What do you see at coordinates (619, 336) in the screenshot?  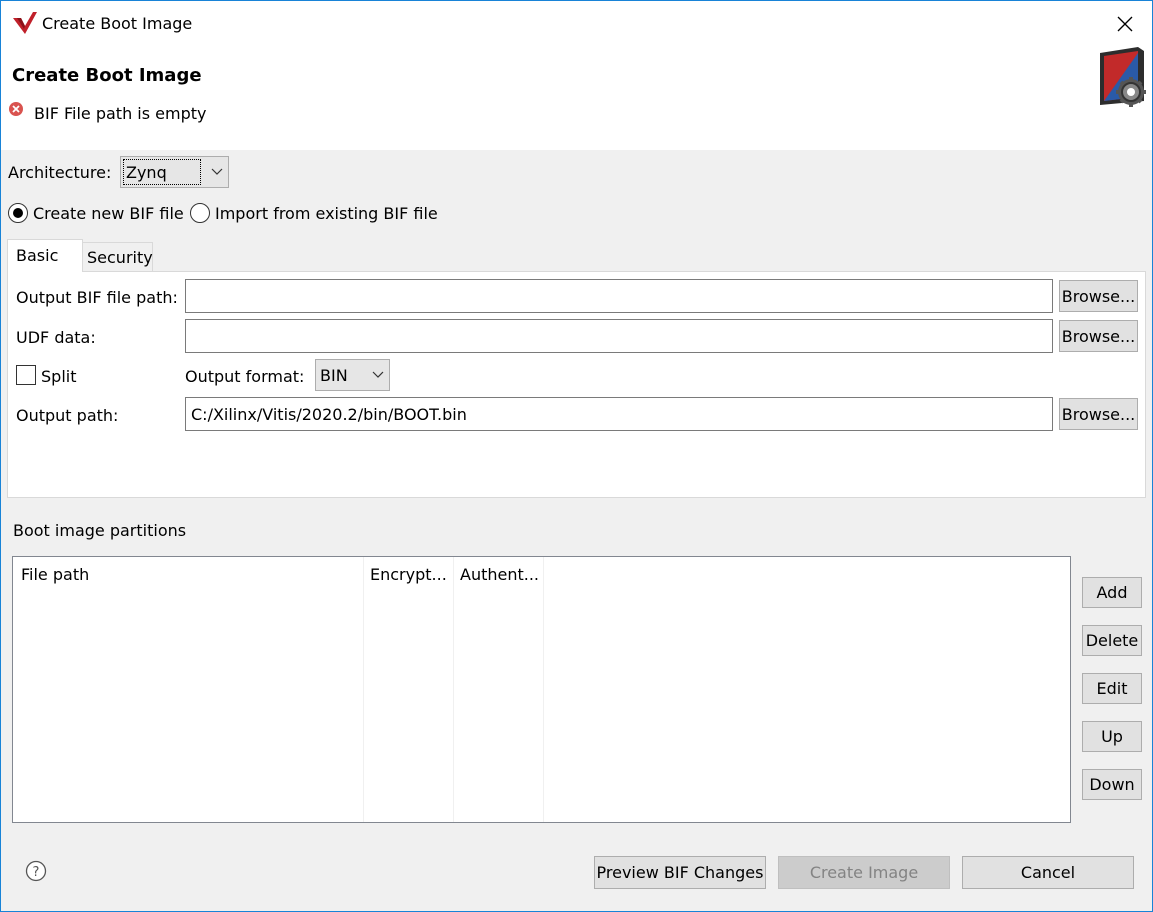 I see `udf-data-field` at bounding box center [619, 336].